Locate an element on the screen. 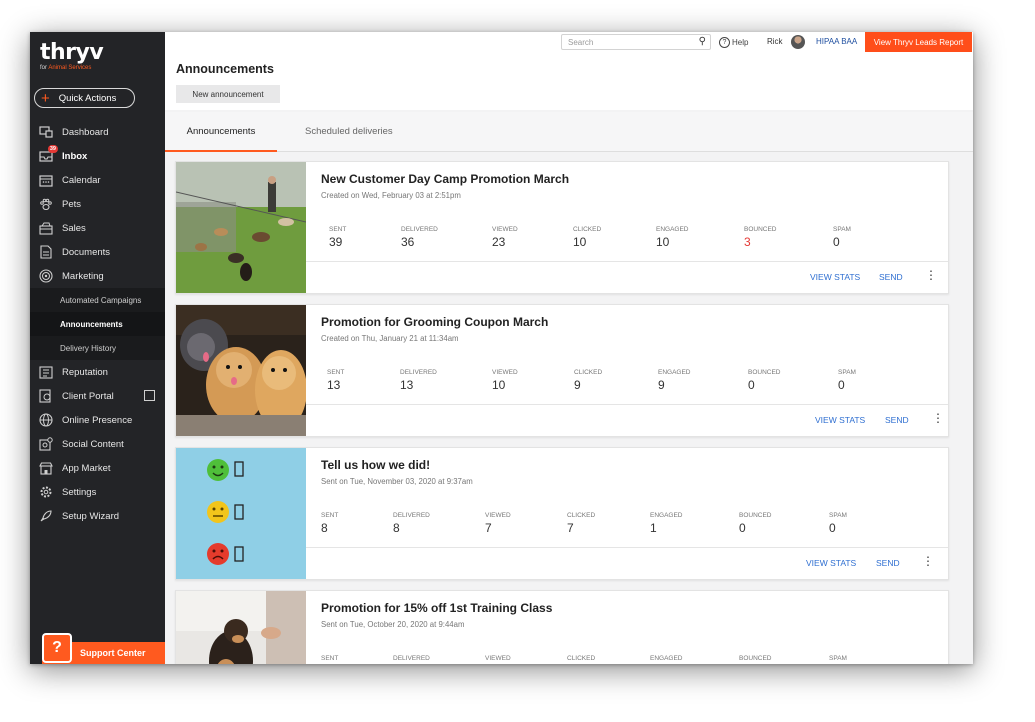  sidebar-item-label: Documents is located at coordinates (86, 252).